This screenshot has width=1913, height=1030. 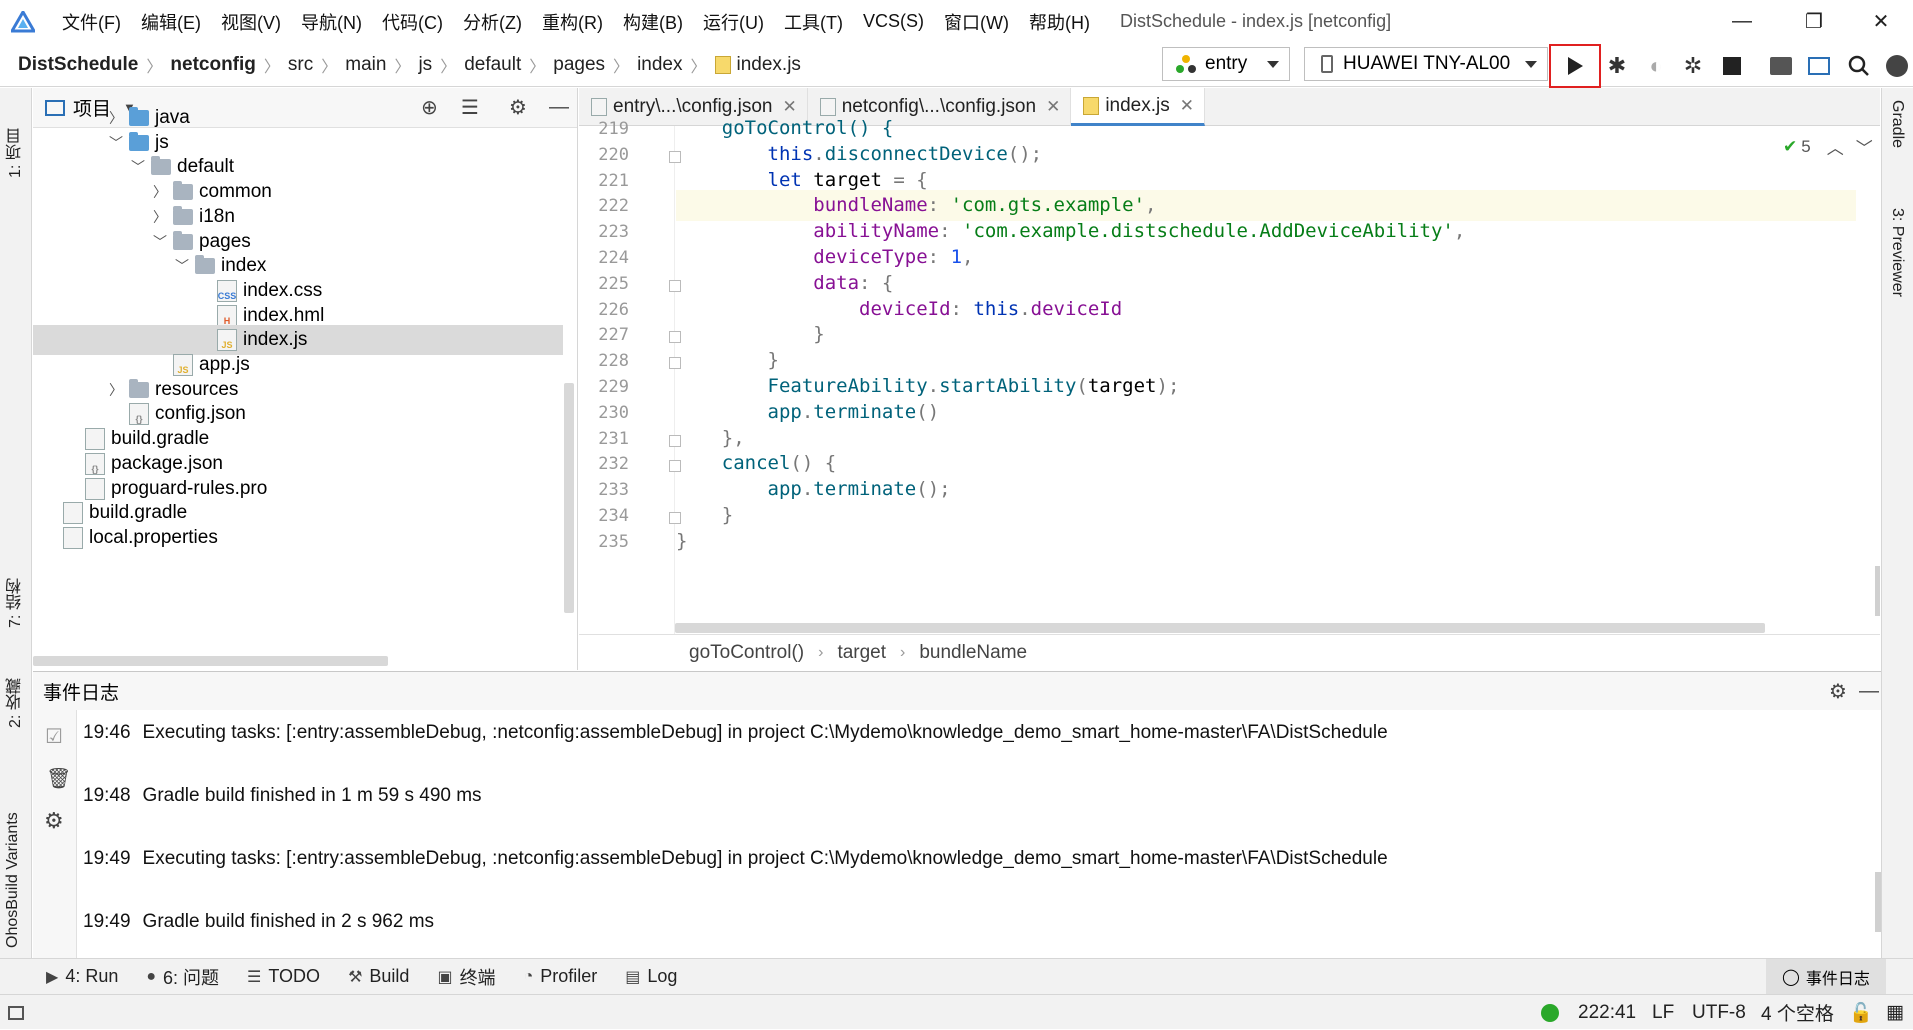 What do you see at coordinates (1838, 691) in the screenshot?
I see `gear-icon: ⚙` at bounding box center [1838, 691].